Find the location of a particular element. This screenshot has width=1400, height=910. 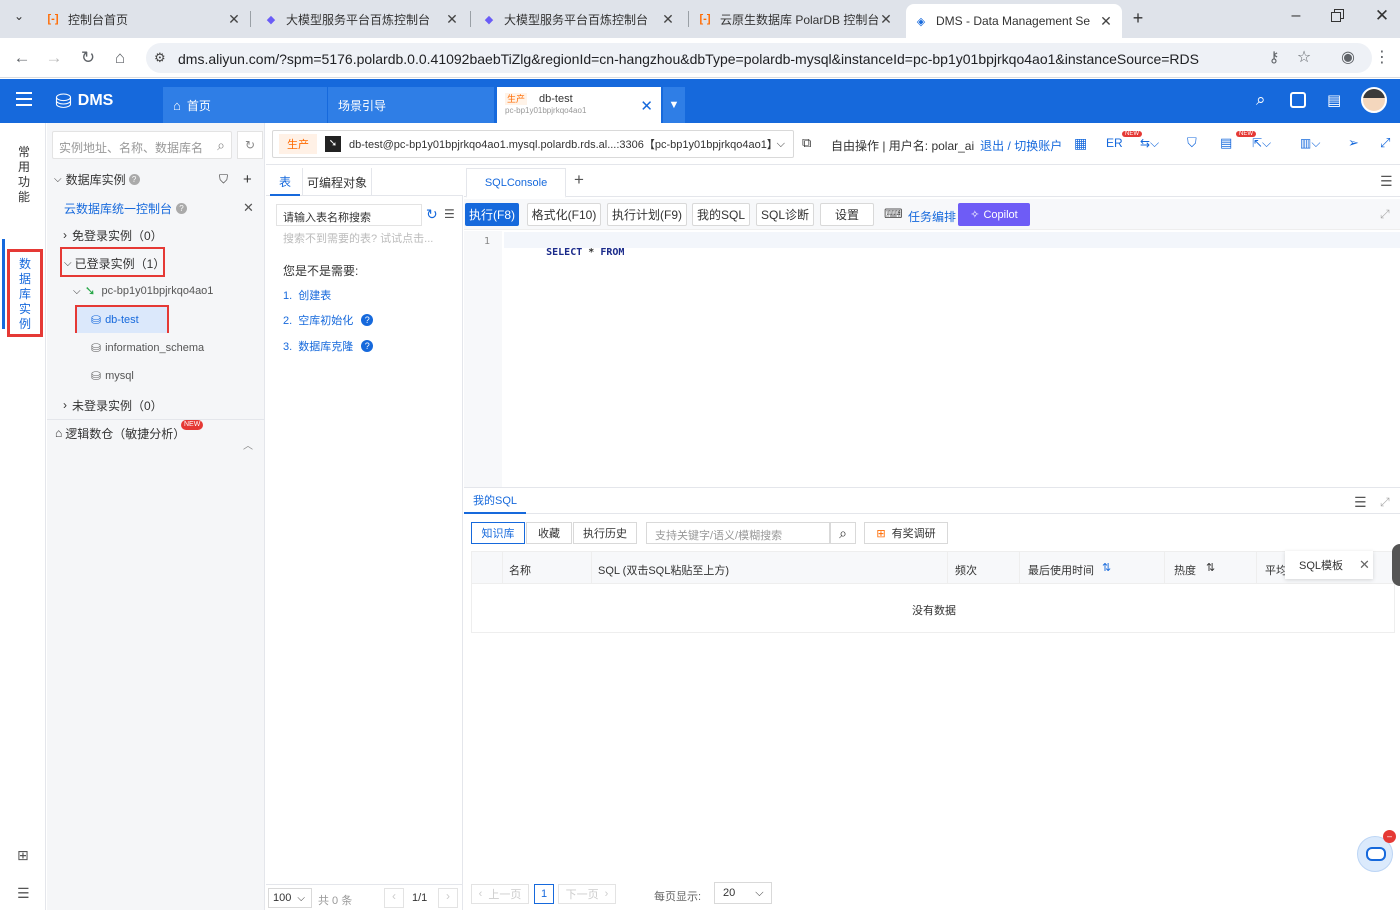

doc-icon: ▤ is located at coordinates (1334, 100).